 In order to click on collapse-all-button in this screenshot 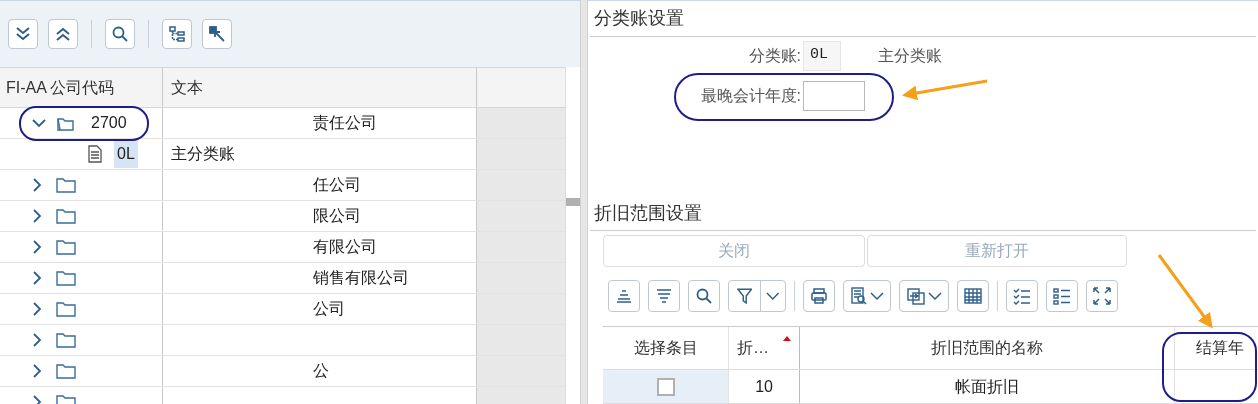, I will do `click(63, 34)`.